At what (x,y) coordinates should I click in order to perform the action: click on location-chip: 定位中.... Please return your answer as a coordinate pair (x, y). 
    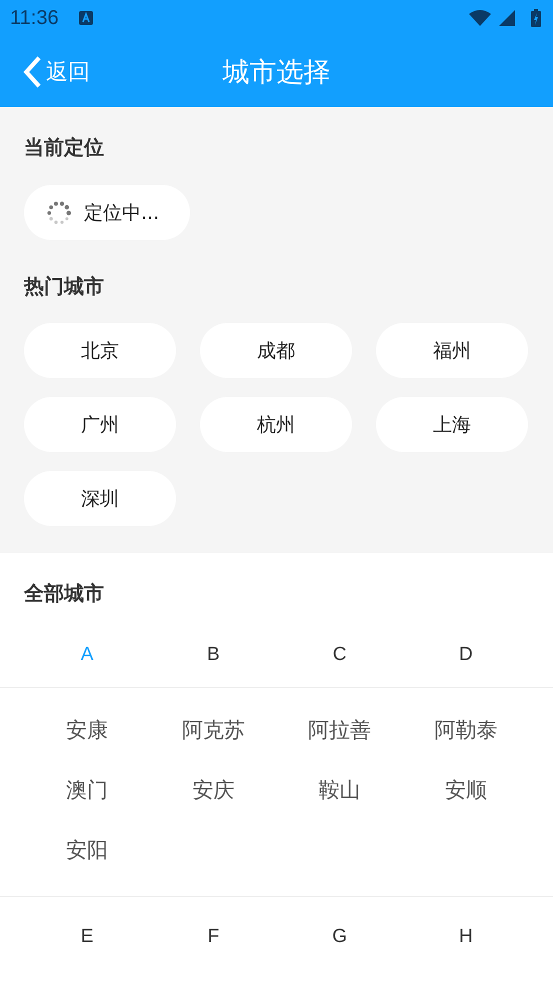
    Looking at the image, I should click on (107, 212).